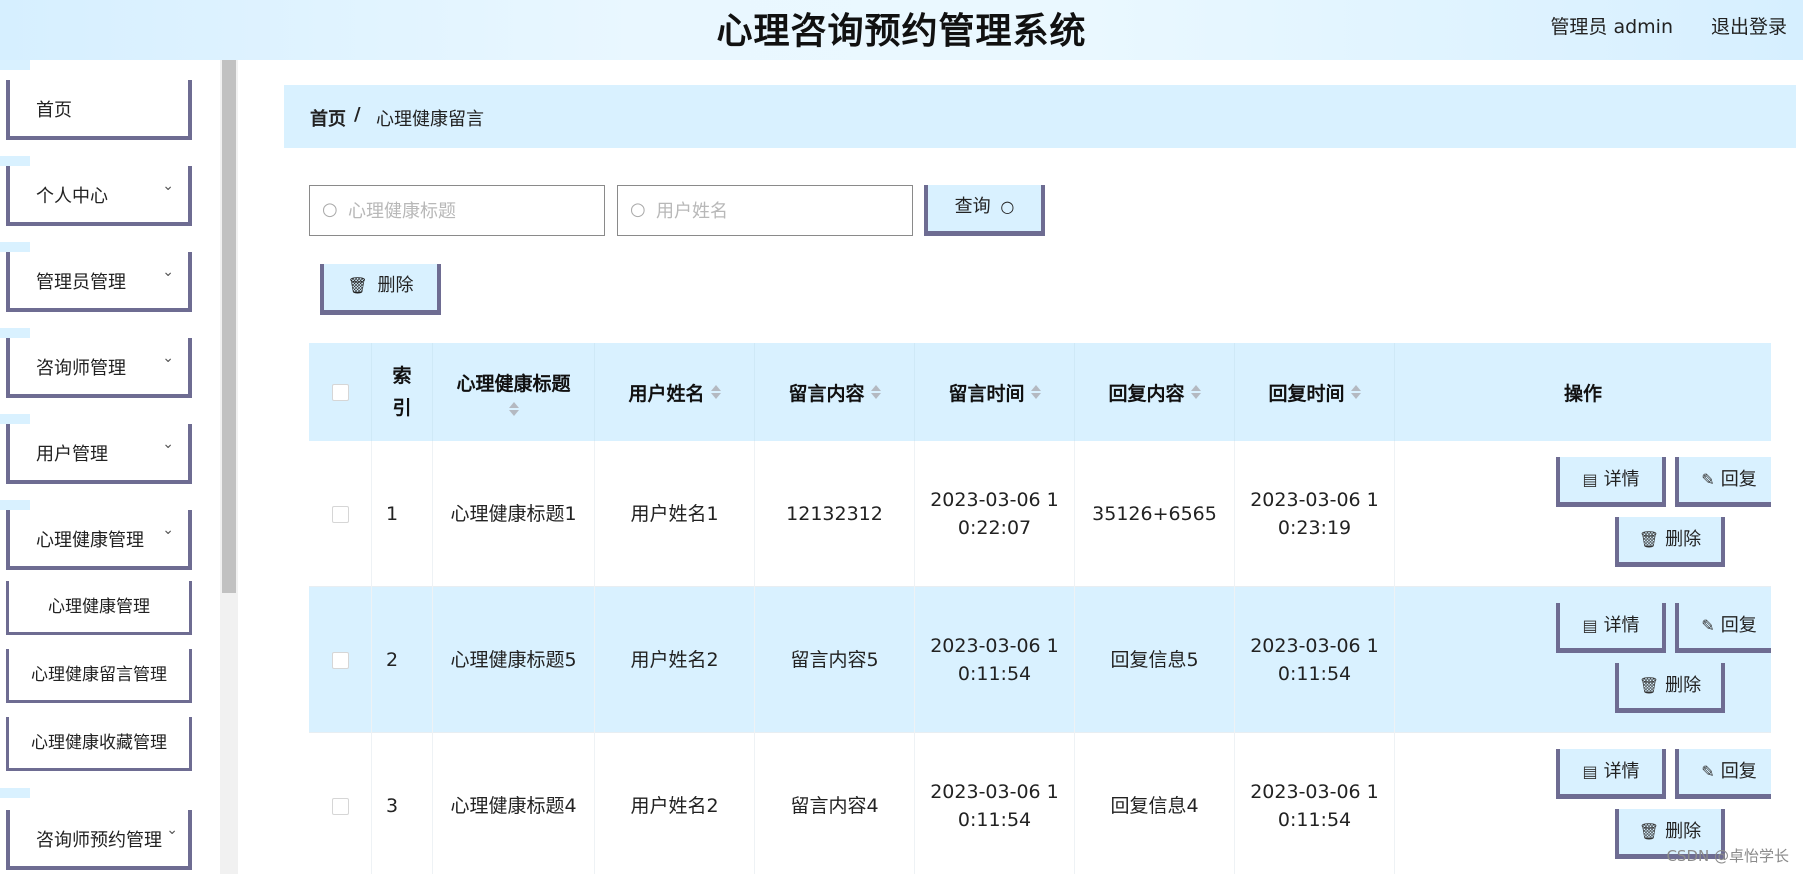 The height and width of the screenshot is (874, 1803). I want to click on document-icon: ▤, so click(1590, 479).